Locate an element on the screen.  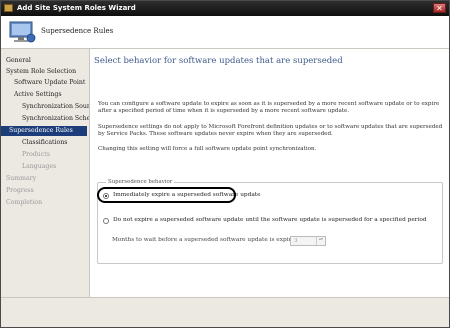
nav-item-software-update-point: Software Update Point is located at coordinates (49, 82).